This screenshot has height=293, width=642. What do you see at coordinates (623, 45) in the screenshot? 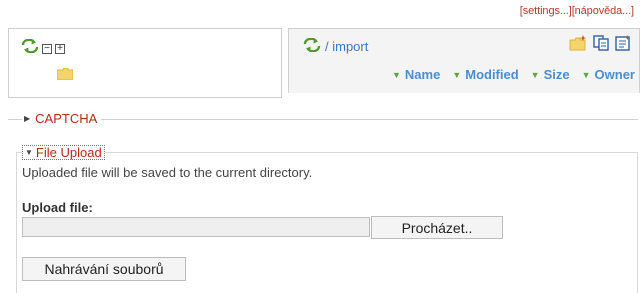
I see `paste-icon` at bounding box center [623, 45].